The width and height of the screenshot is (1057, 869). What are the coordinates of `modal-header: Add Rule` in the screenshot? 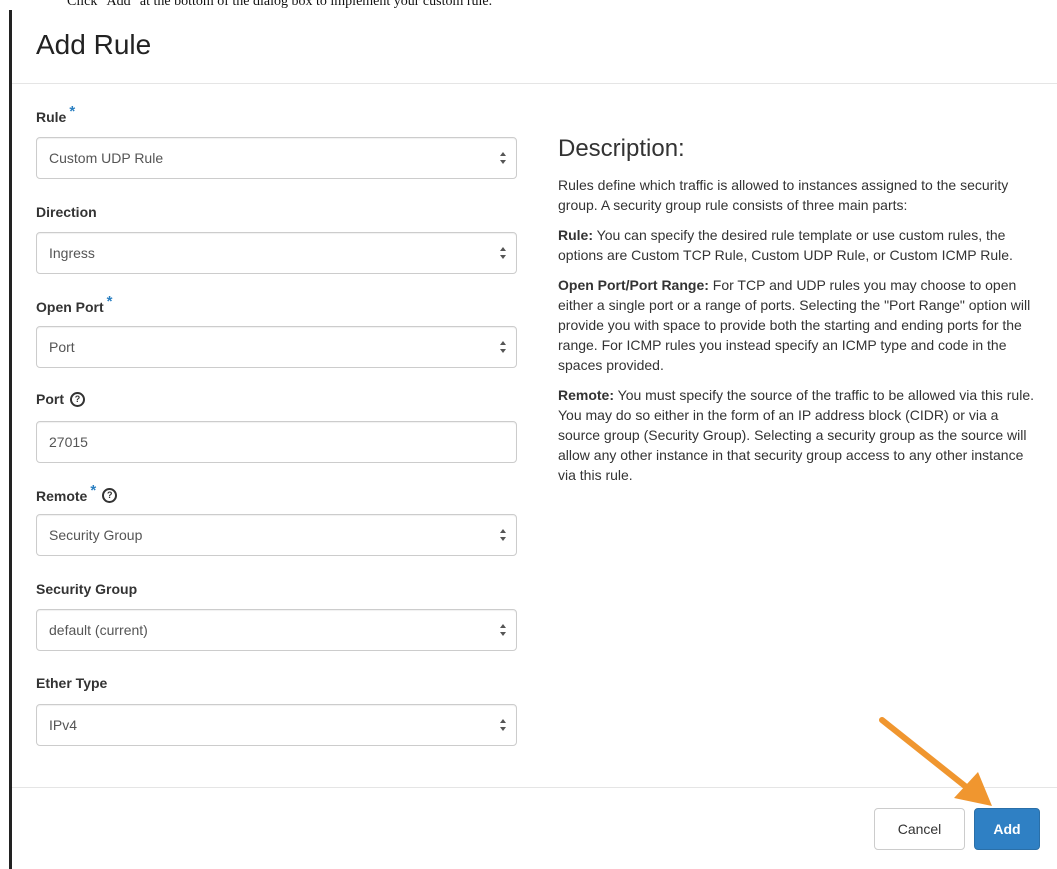 It's located at (534, 47).